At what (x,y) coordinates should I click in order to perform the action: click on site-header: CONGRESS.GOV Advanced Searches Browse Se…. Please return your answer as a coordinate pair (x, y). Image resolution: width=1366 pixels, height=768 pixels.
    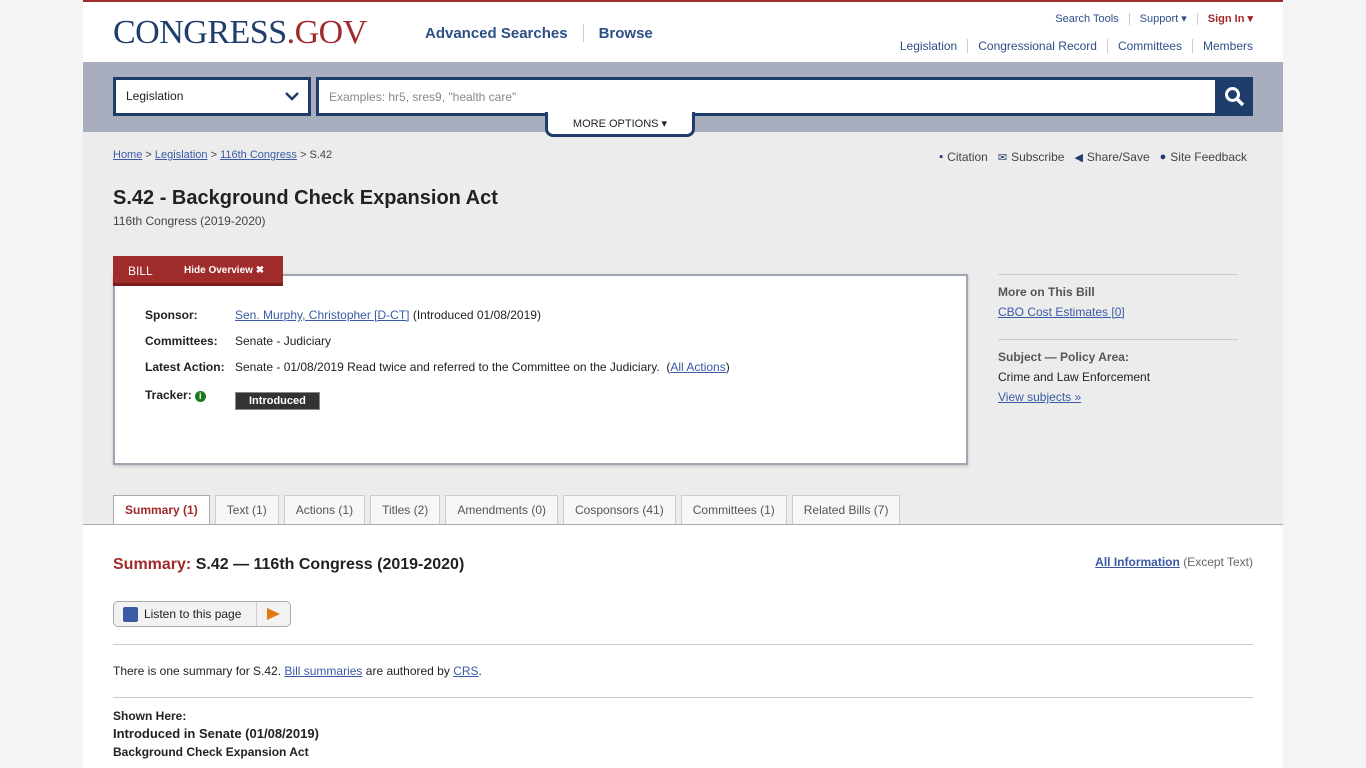
    Looking at the image, I should click on (683, 31).